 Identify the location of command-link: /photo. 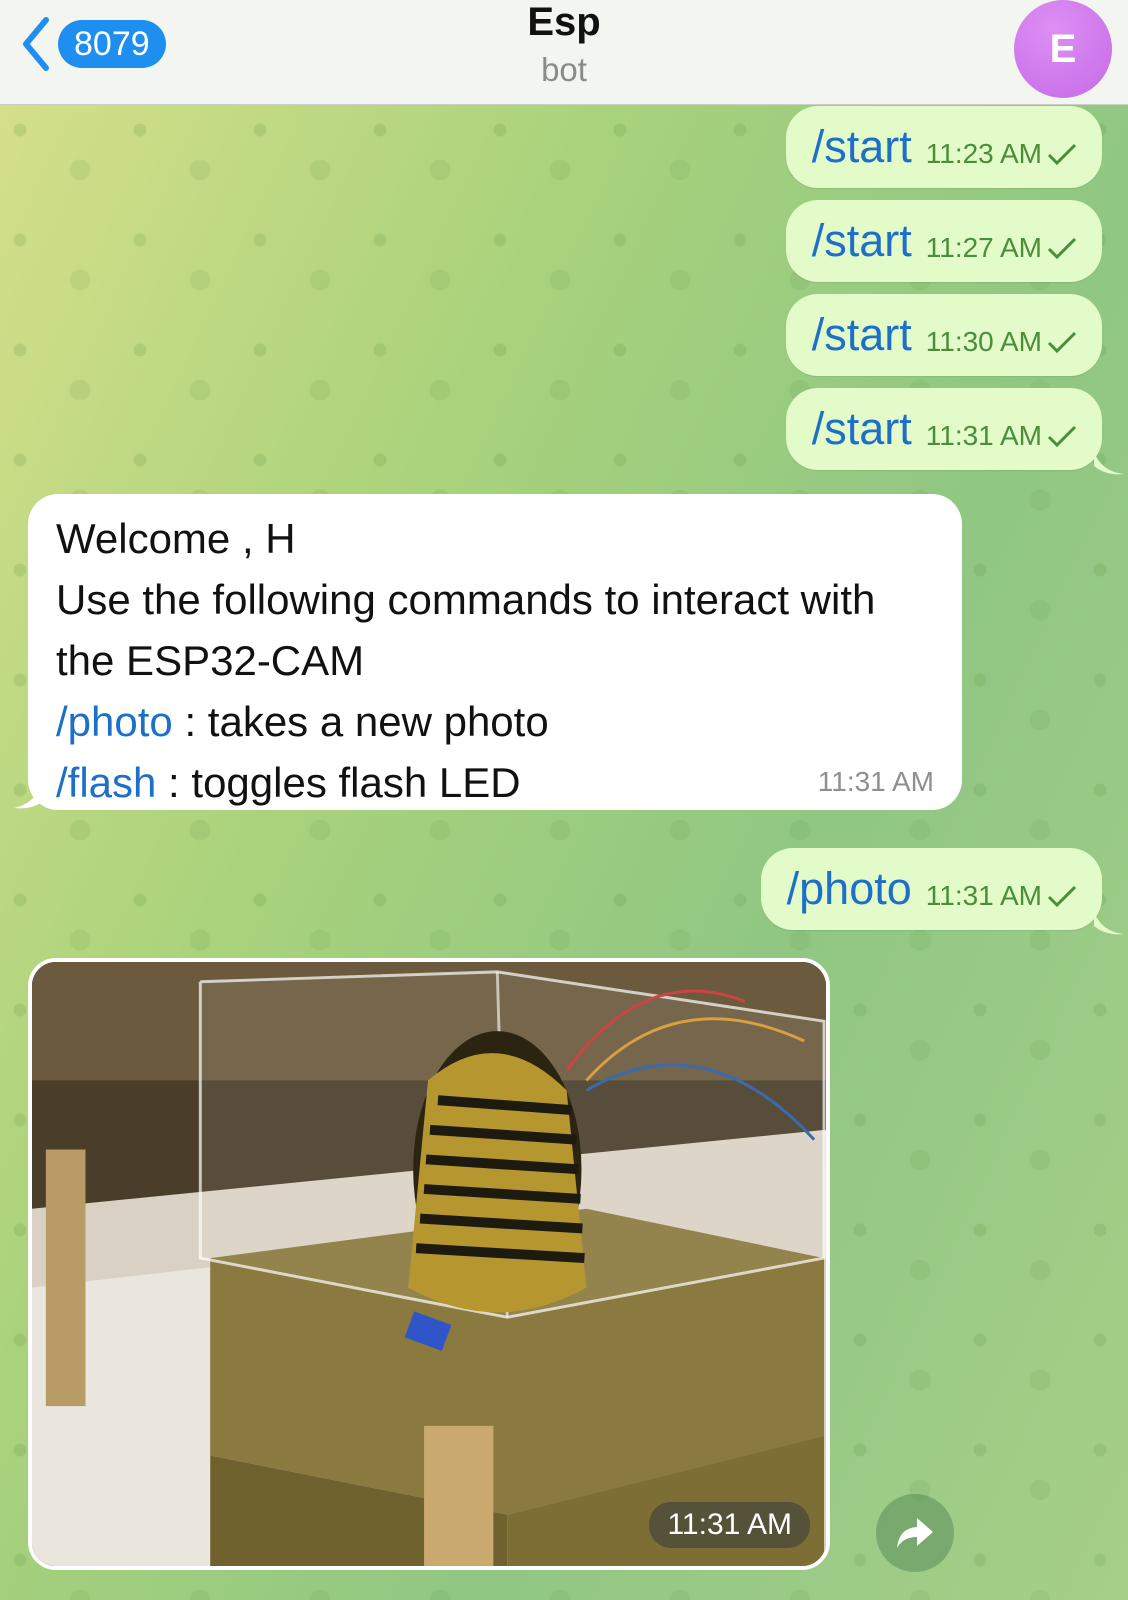
(114, 721).